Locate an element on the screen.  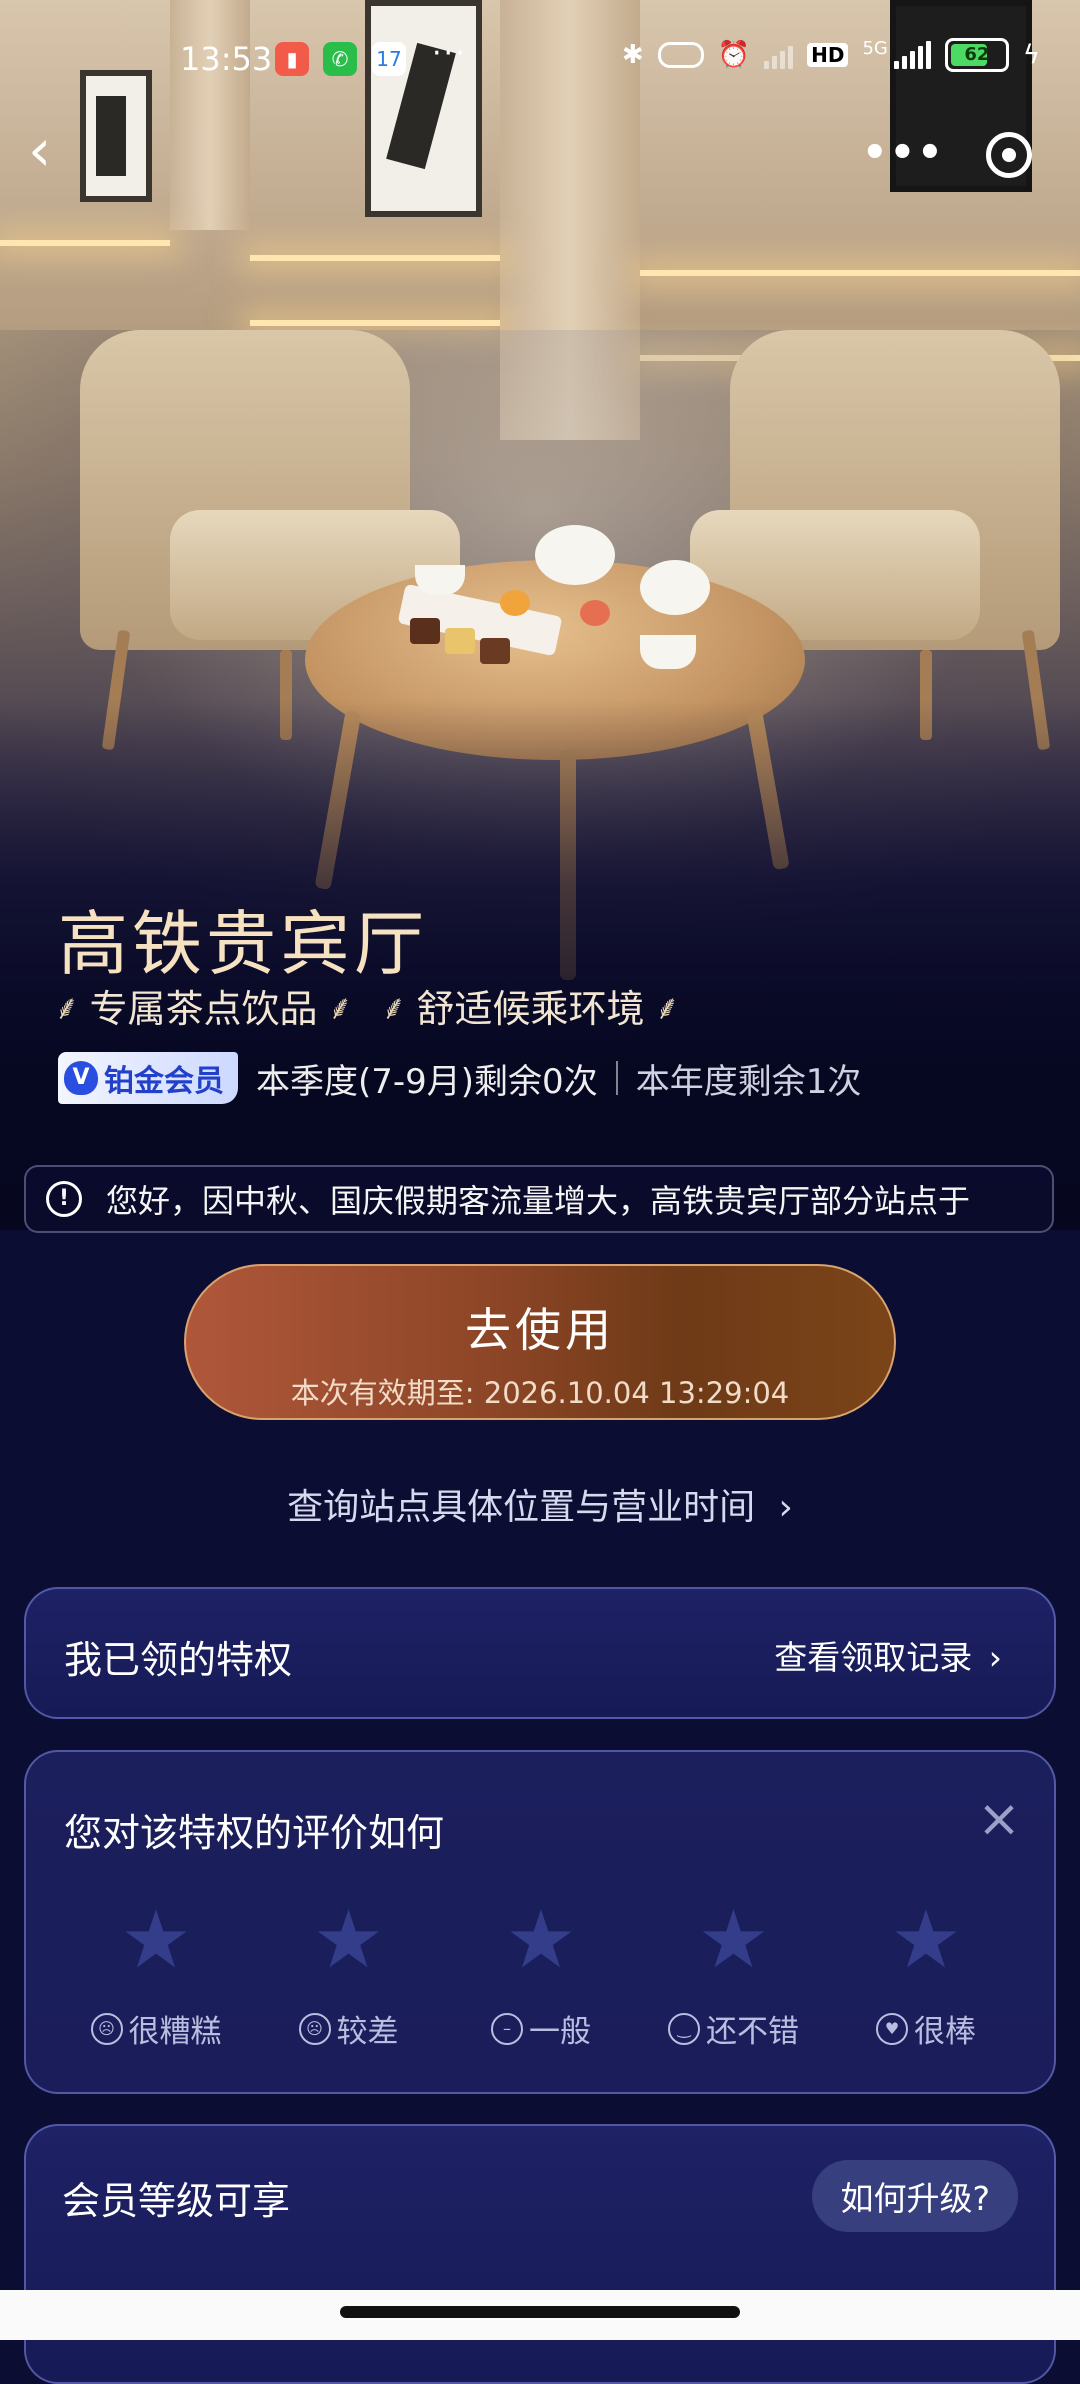
neutral-face-icon: – is located at coordinates (507, 2028).